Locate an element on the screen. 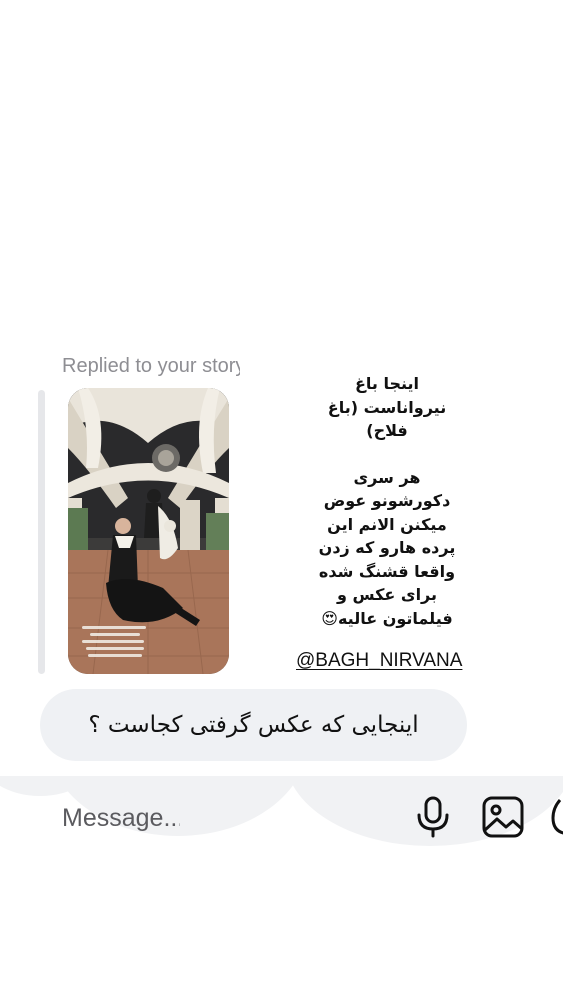  message-bubble: اینجایی که عکس گرفتی کجاست ؟ is located at coordinates (253, 725).